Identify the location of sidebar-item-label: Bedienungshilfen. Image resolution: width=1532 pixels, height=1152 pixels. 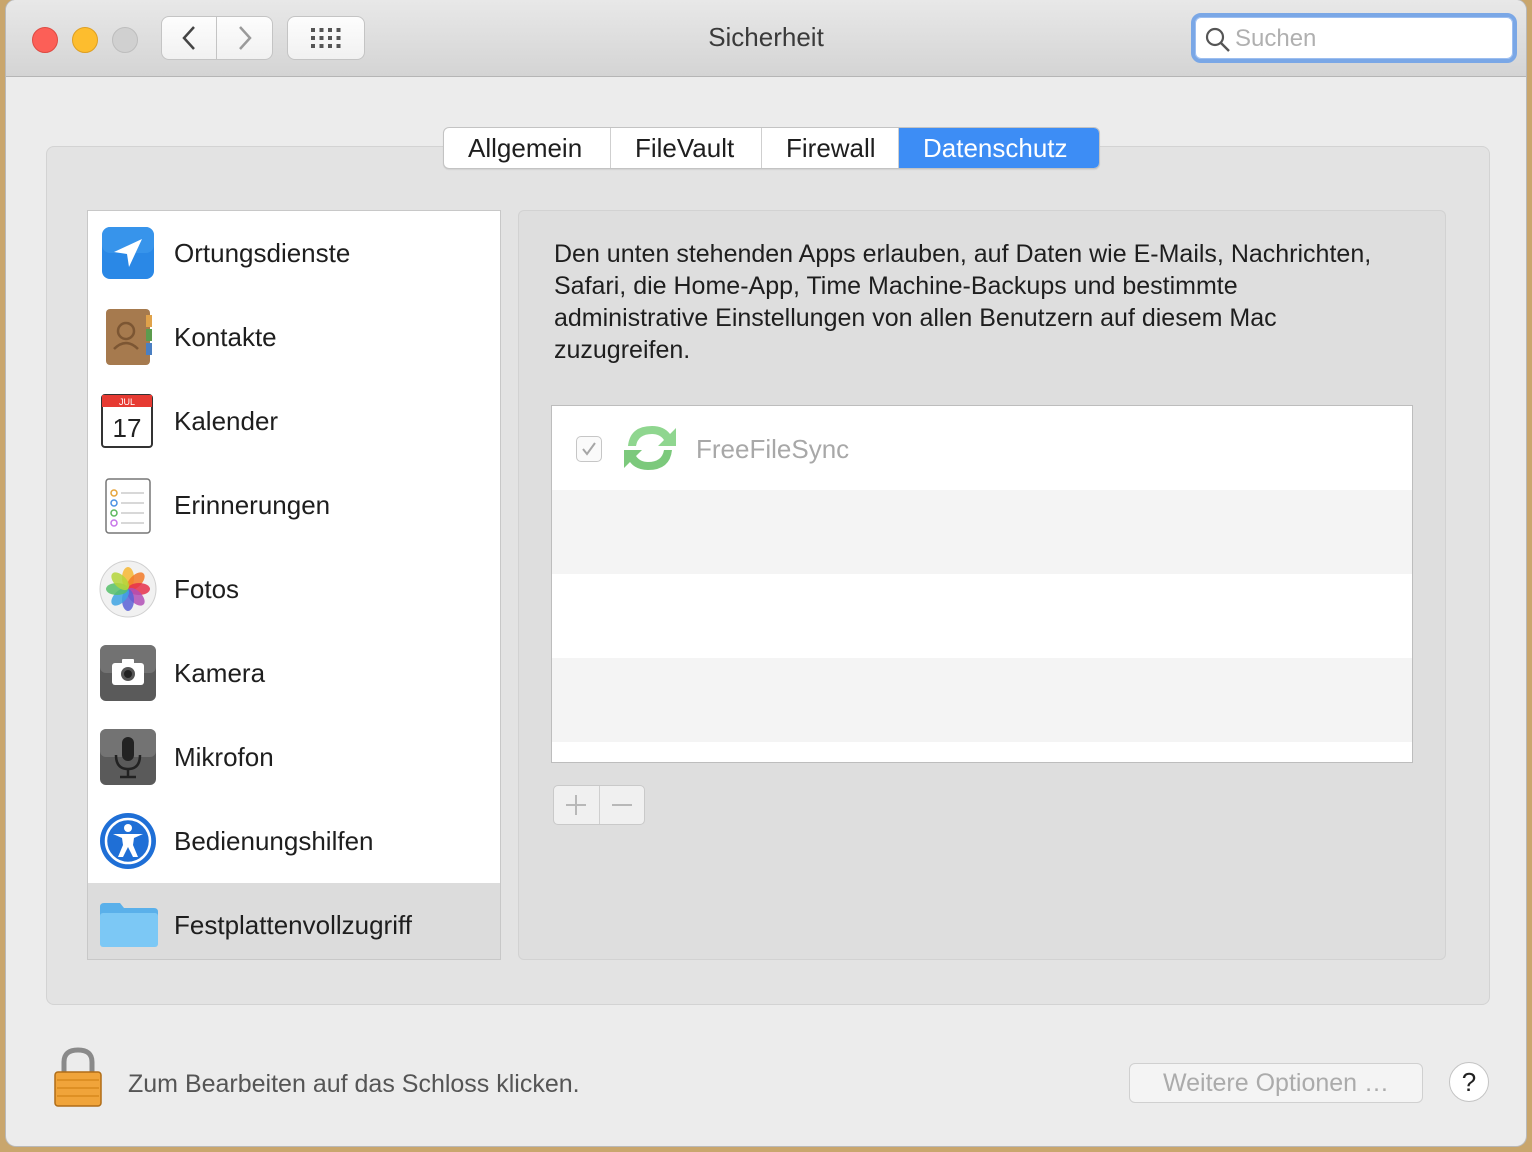
(274, 840).